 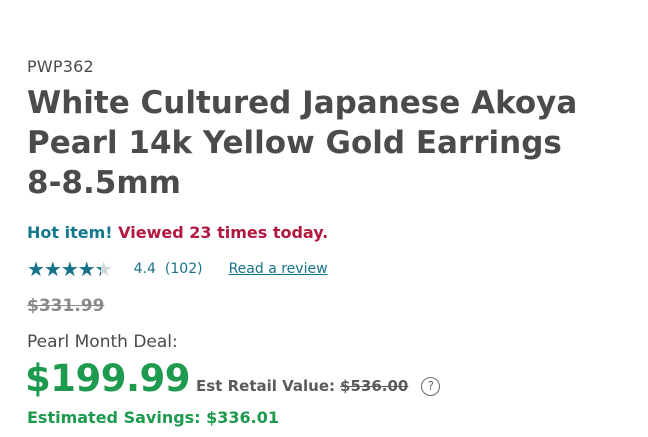 I want to click on star-rating-fill: ★★★★★, so click(x=64, y=269).